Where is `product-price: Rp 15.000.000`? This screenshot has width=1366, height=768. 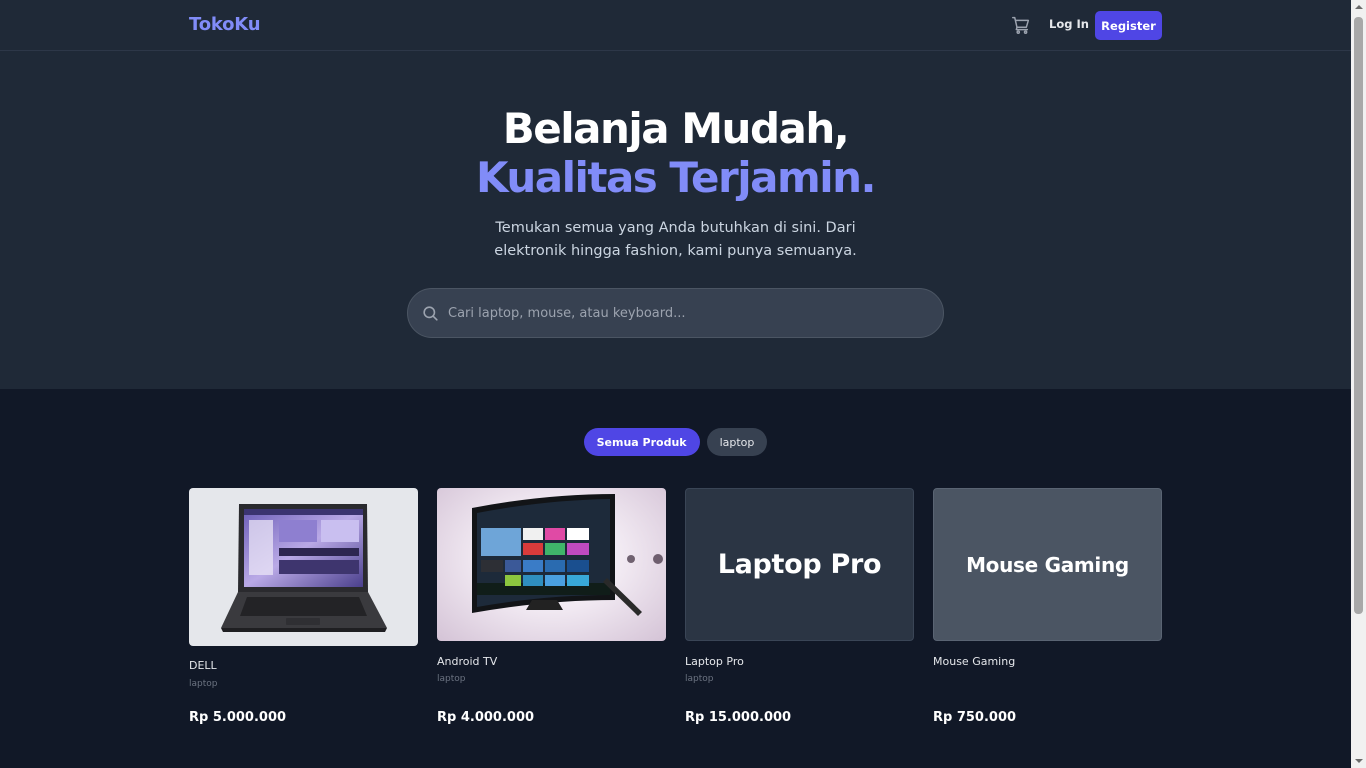 product-price: Rp 15.000.000 is located at coordinates (738, 717).